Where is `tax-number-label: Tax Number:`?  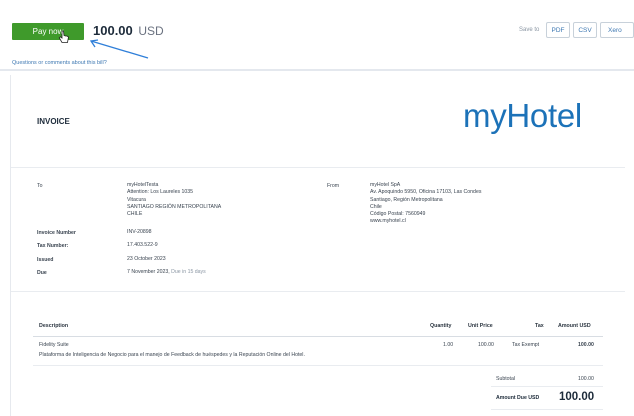
tax-number-label: Tax Number: is located at coordinates (53, 246).